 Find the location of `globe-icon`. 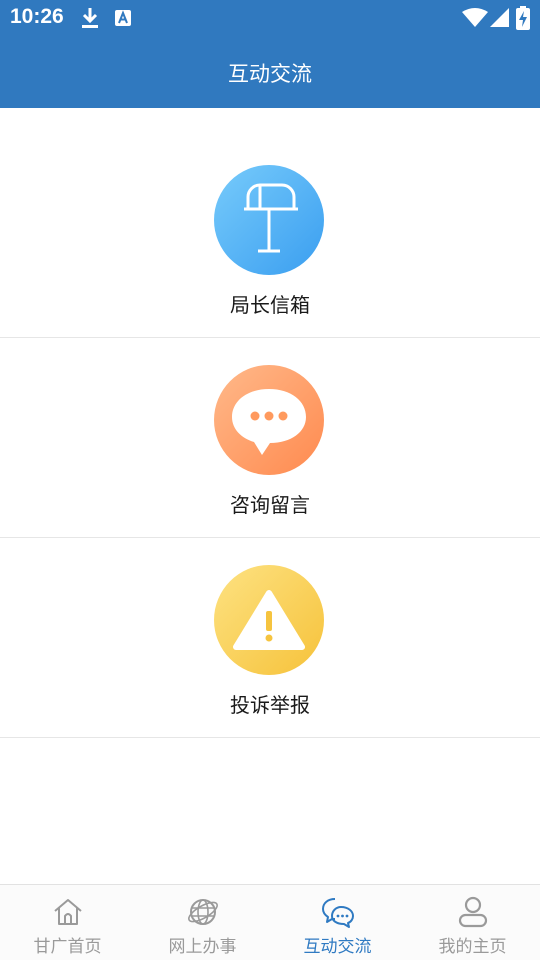

globe-icon is located at coordinates (202, 912).